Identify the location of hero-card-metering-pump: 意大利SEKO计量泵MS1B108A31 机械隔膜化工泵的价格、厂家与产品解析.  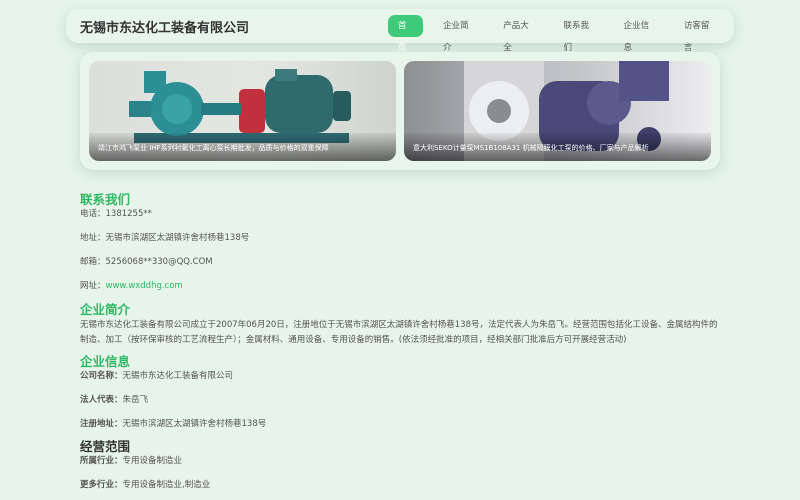
(557, 111).